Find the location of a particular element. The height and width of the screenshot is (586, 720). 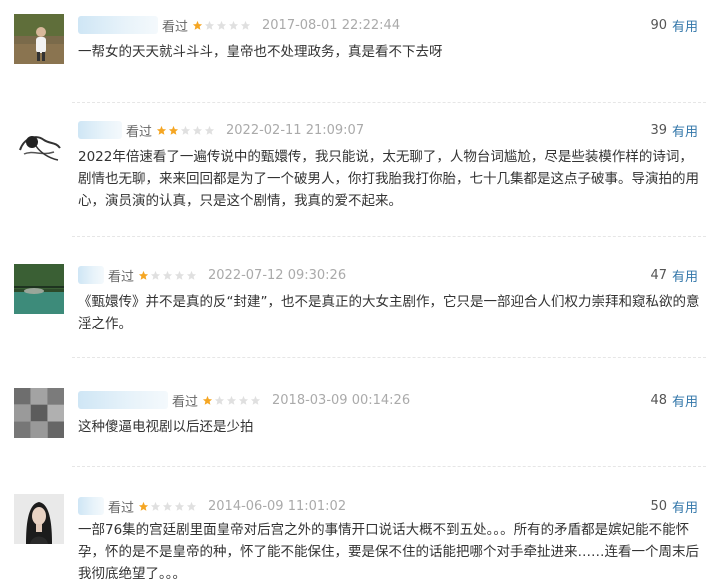

comment-meta: 看过 2014-06-09 11:01:02 is located at coordinates (212, 506).